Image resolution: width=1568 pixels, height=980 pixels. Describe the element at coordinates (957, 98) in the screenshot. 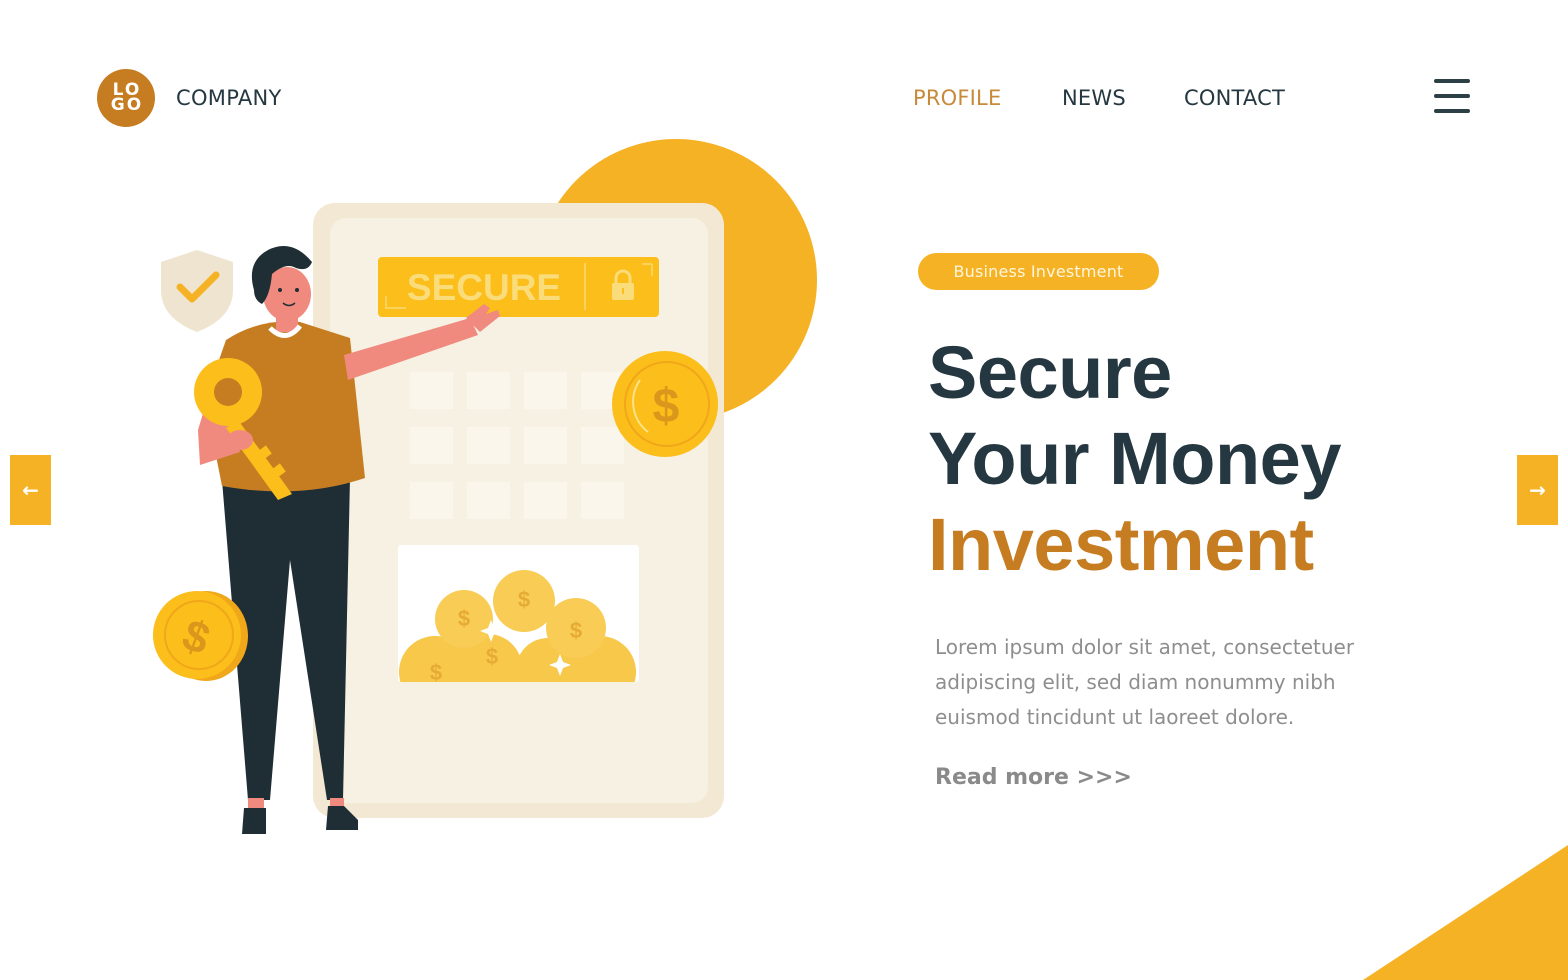

I see `nav-profile: PROFILE` at that location.